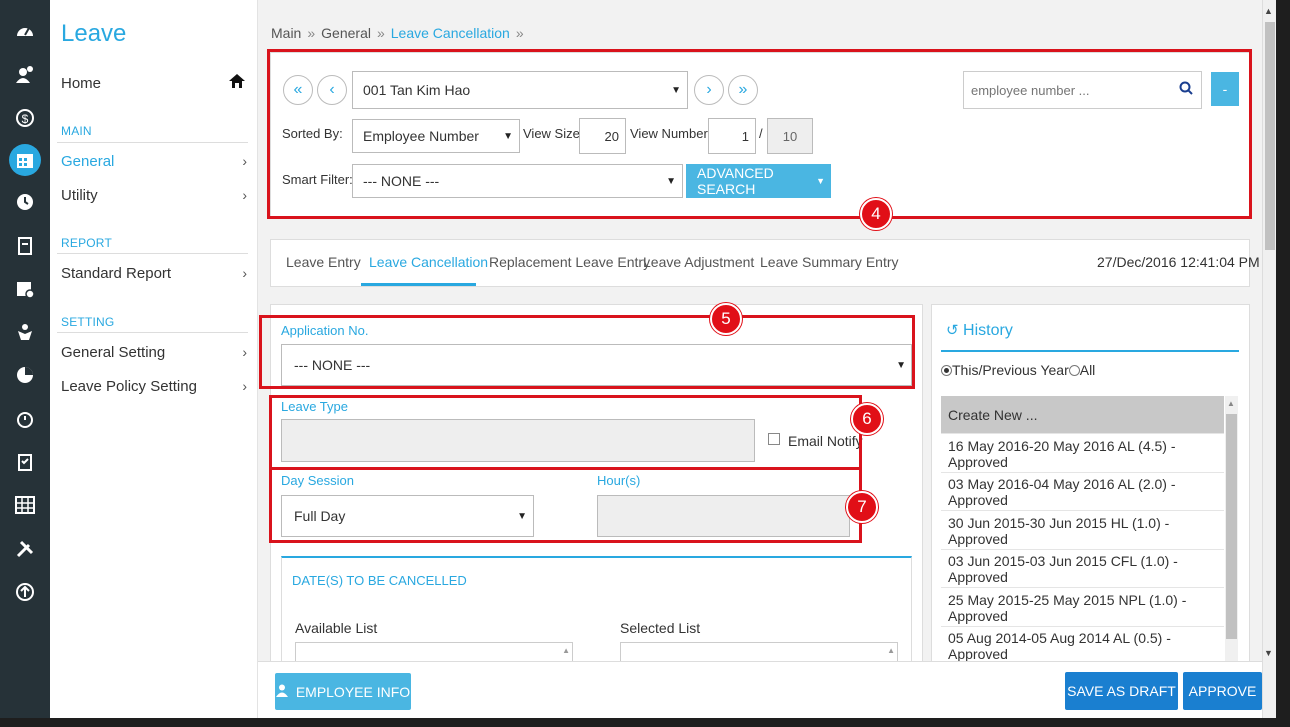  Describe the element at coordinates (336, 628) in the screenshot. I see `available-list-label: Available List` at that location.